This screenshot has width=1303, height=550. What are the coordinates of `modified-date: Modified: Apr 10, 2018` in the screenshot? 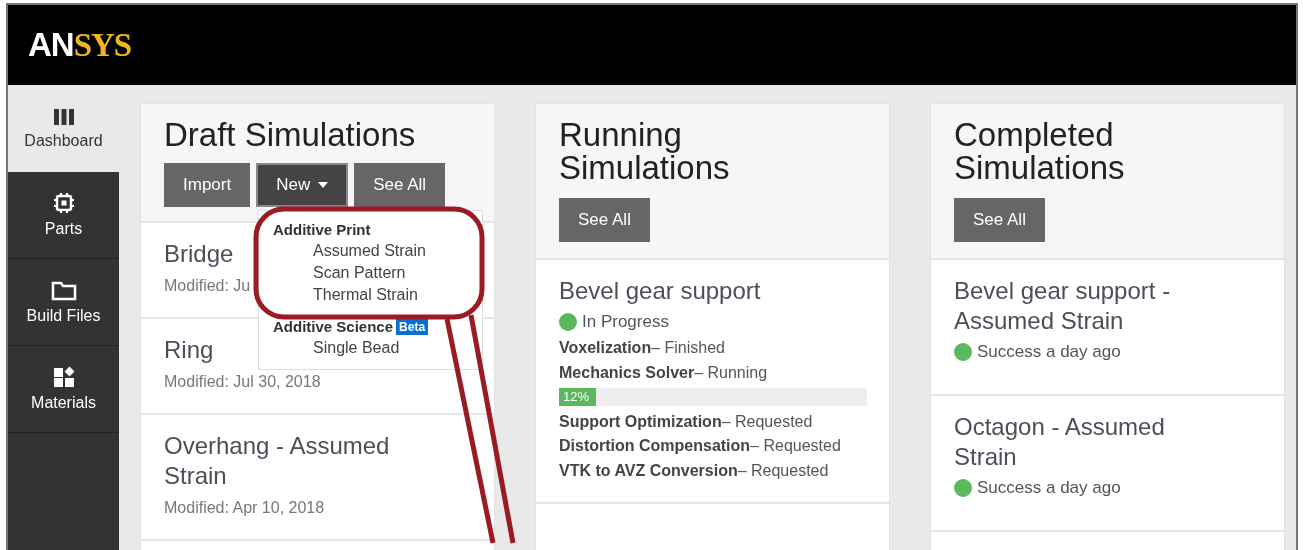 It's located at (244, 508).